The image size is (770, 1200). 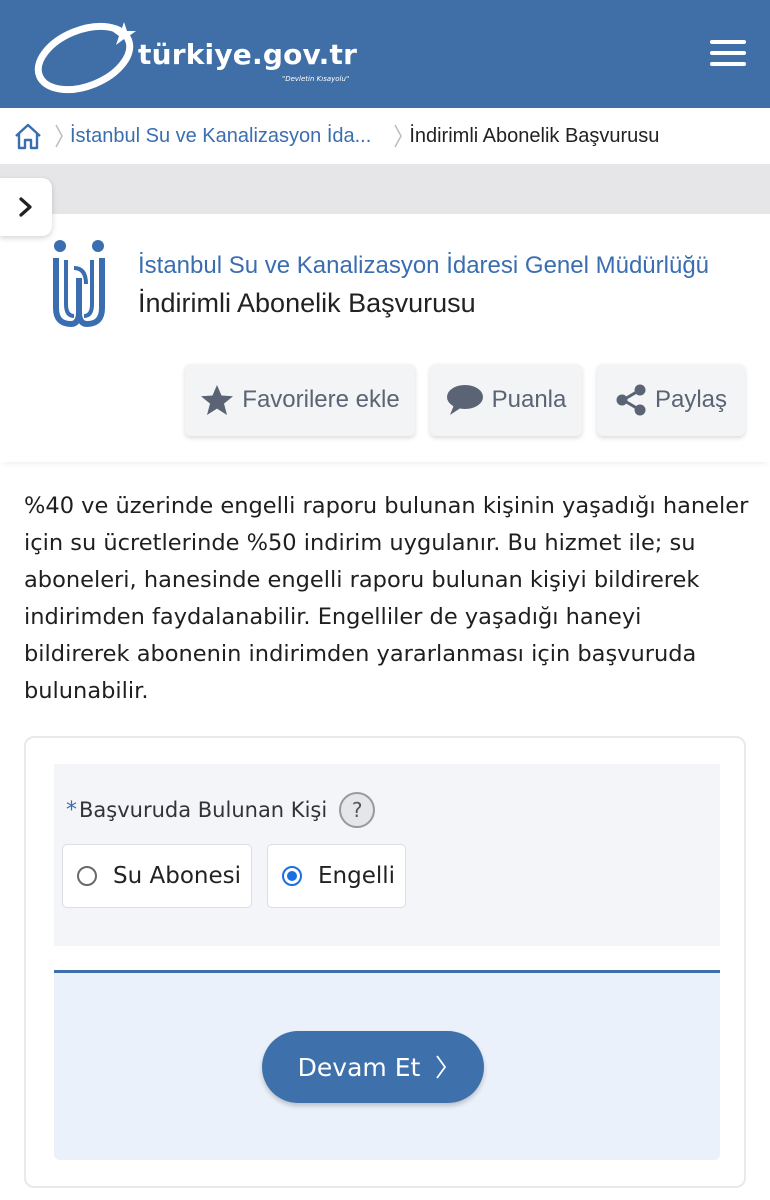 What do you see at coordinates (85, 58) in the screenshot?
I see `logo-emblem-icon` at bounding box center [85, 58].